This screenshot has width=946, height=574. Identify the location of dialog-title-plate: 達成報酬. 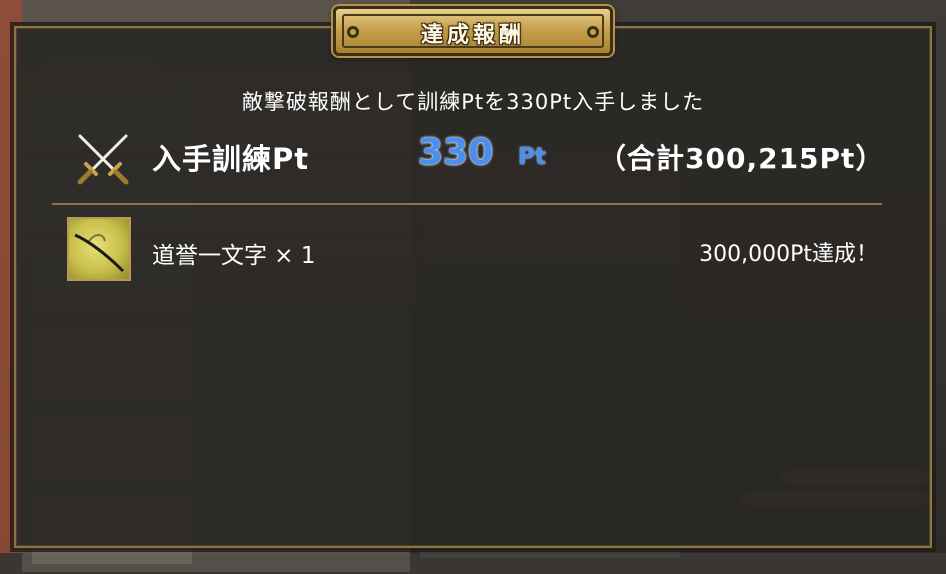
(473, 31).